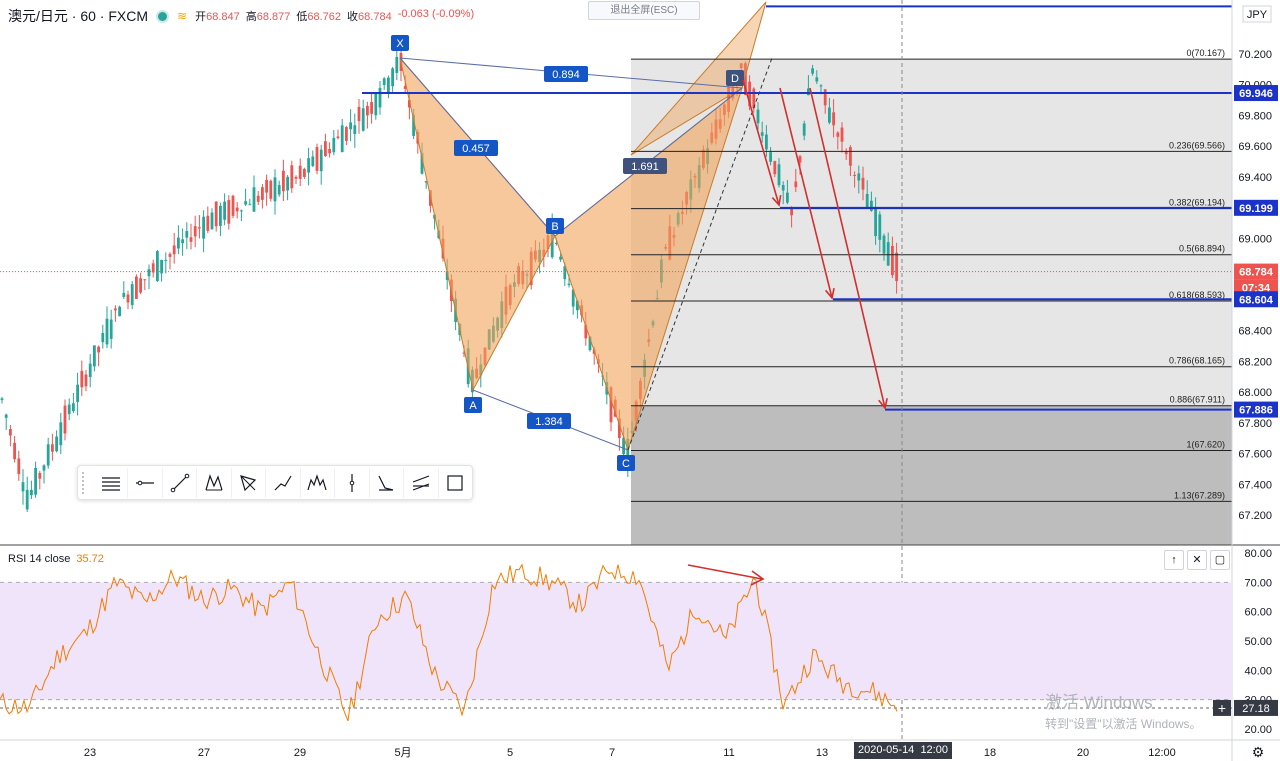 The width and height of the screenshot is (1280, 761). Describe the element at coordinates (249, 482) in the screenshot. I see `triangle-pattern-icon` at that location.